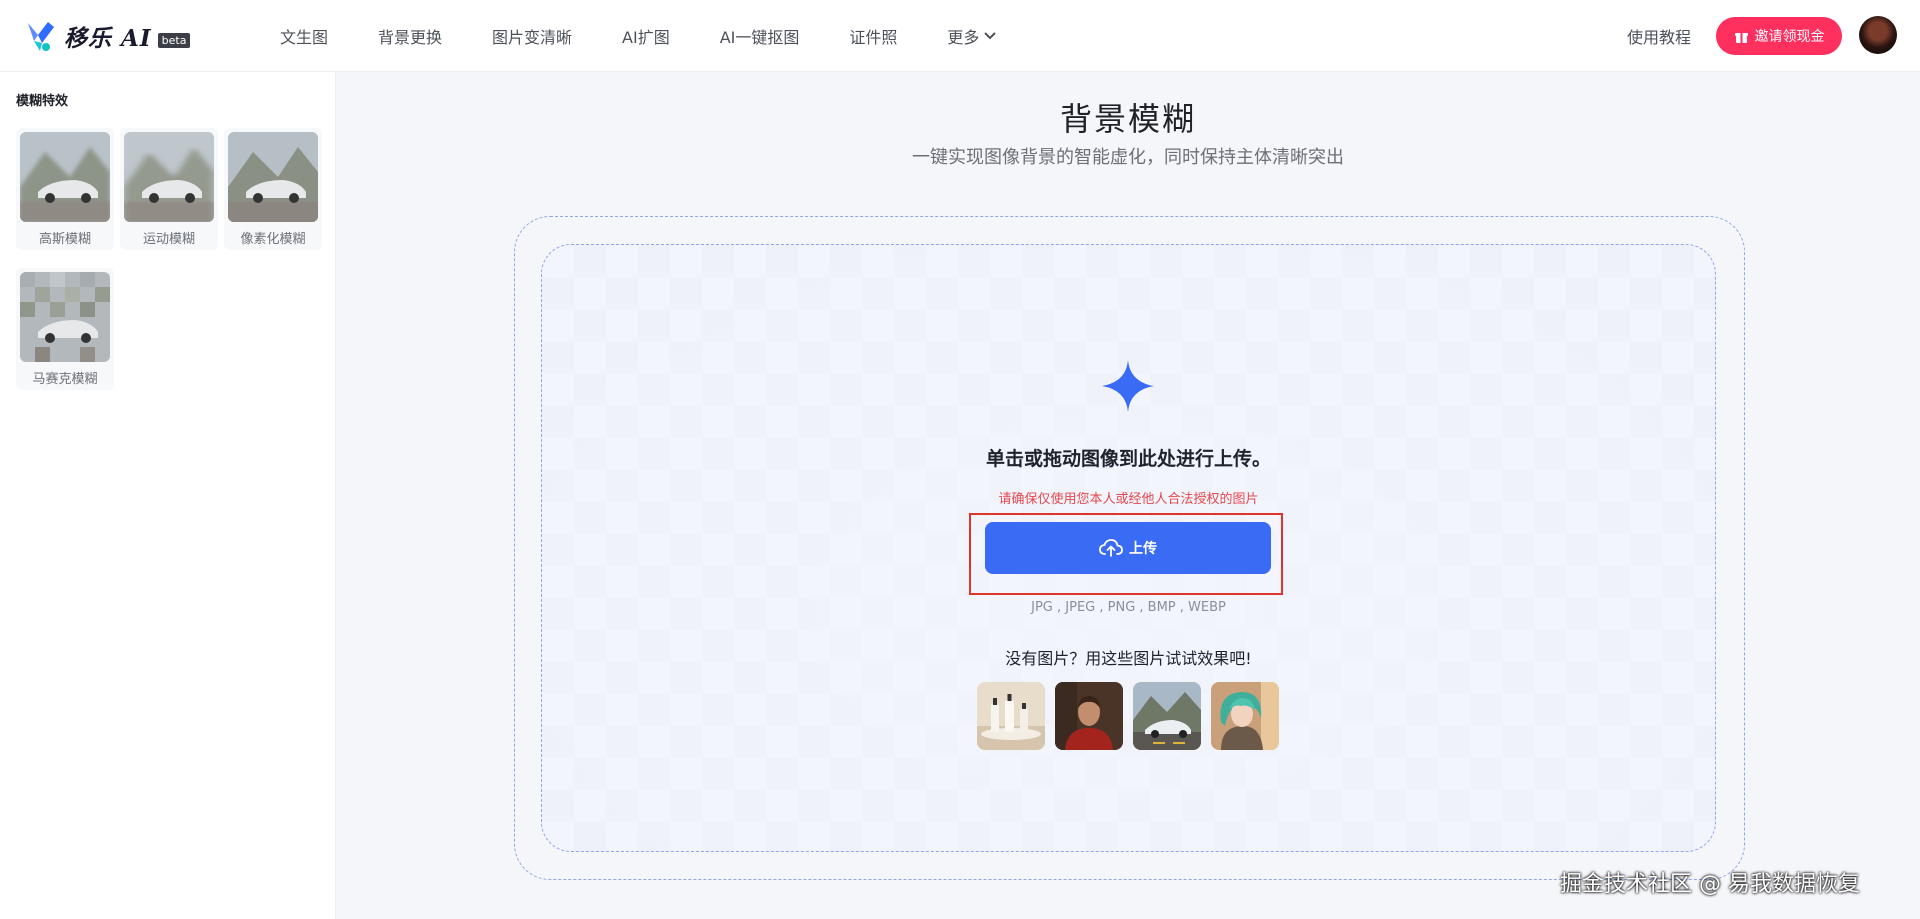 Image resolution: width=1920 pixels, height=919 pixels. I want to click on effect-motion-blur: 运动模糊, so click(169, 189).